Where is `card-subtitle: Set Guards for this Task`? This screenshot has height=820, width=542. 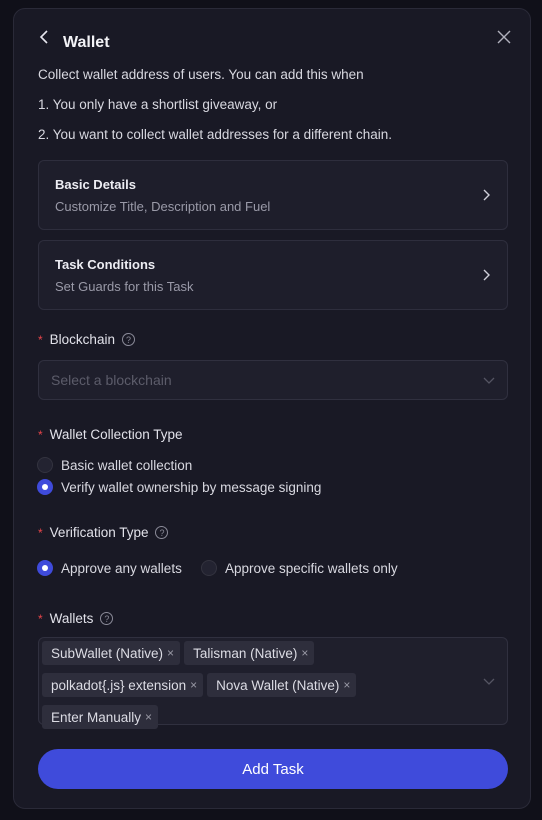 card-subtitle: Set Guards for this Task is located at coordinates (124, 286).